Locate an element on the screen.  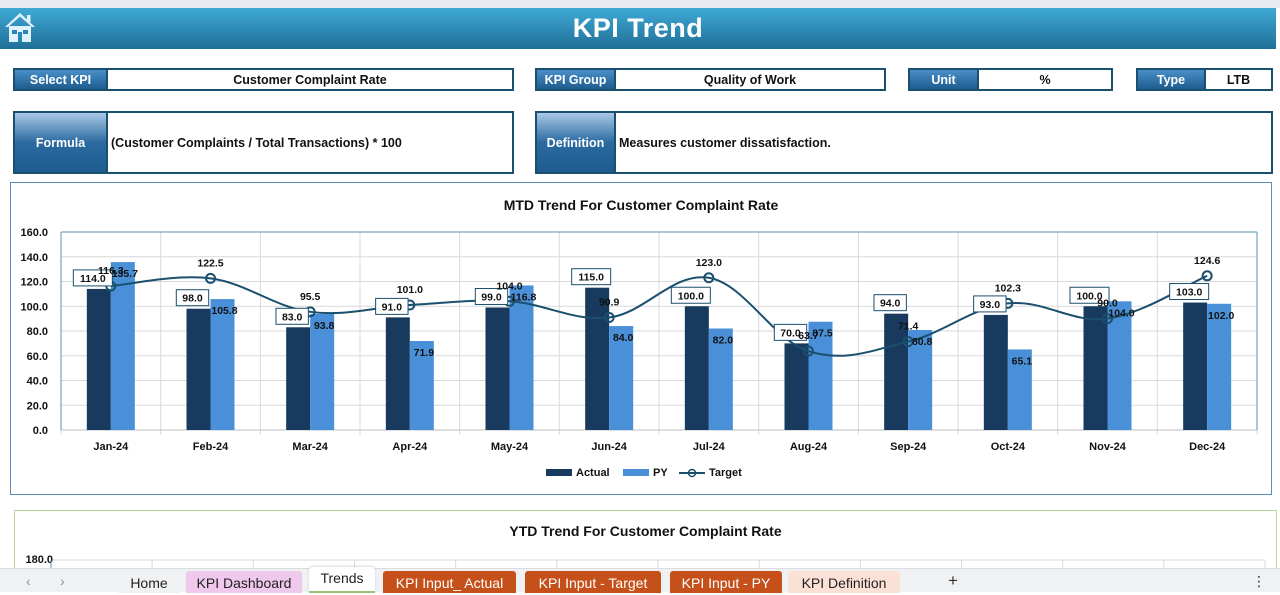
x-tick-label: Aug-24 is located at coordinates (809, 447).